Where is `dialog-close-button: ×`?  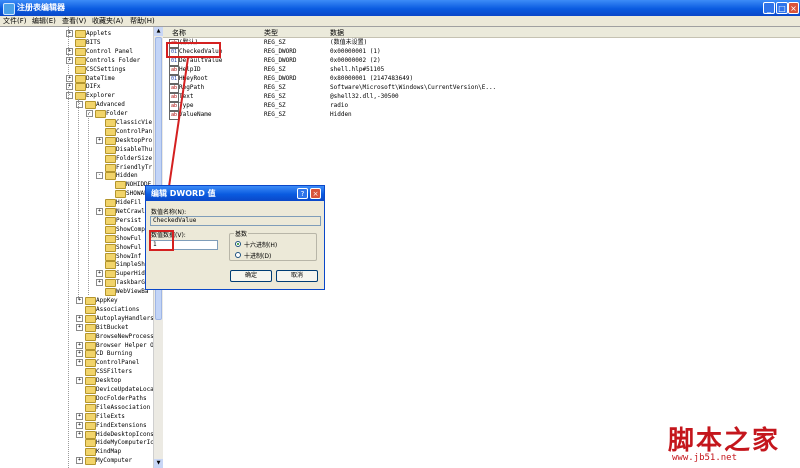
dialog-close-button: × is located at coordinates (315, 193).